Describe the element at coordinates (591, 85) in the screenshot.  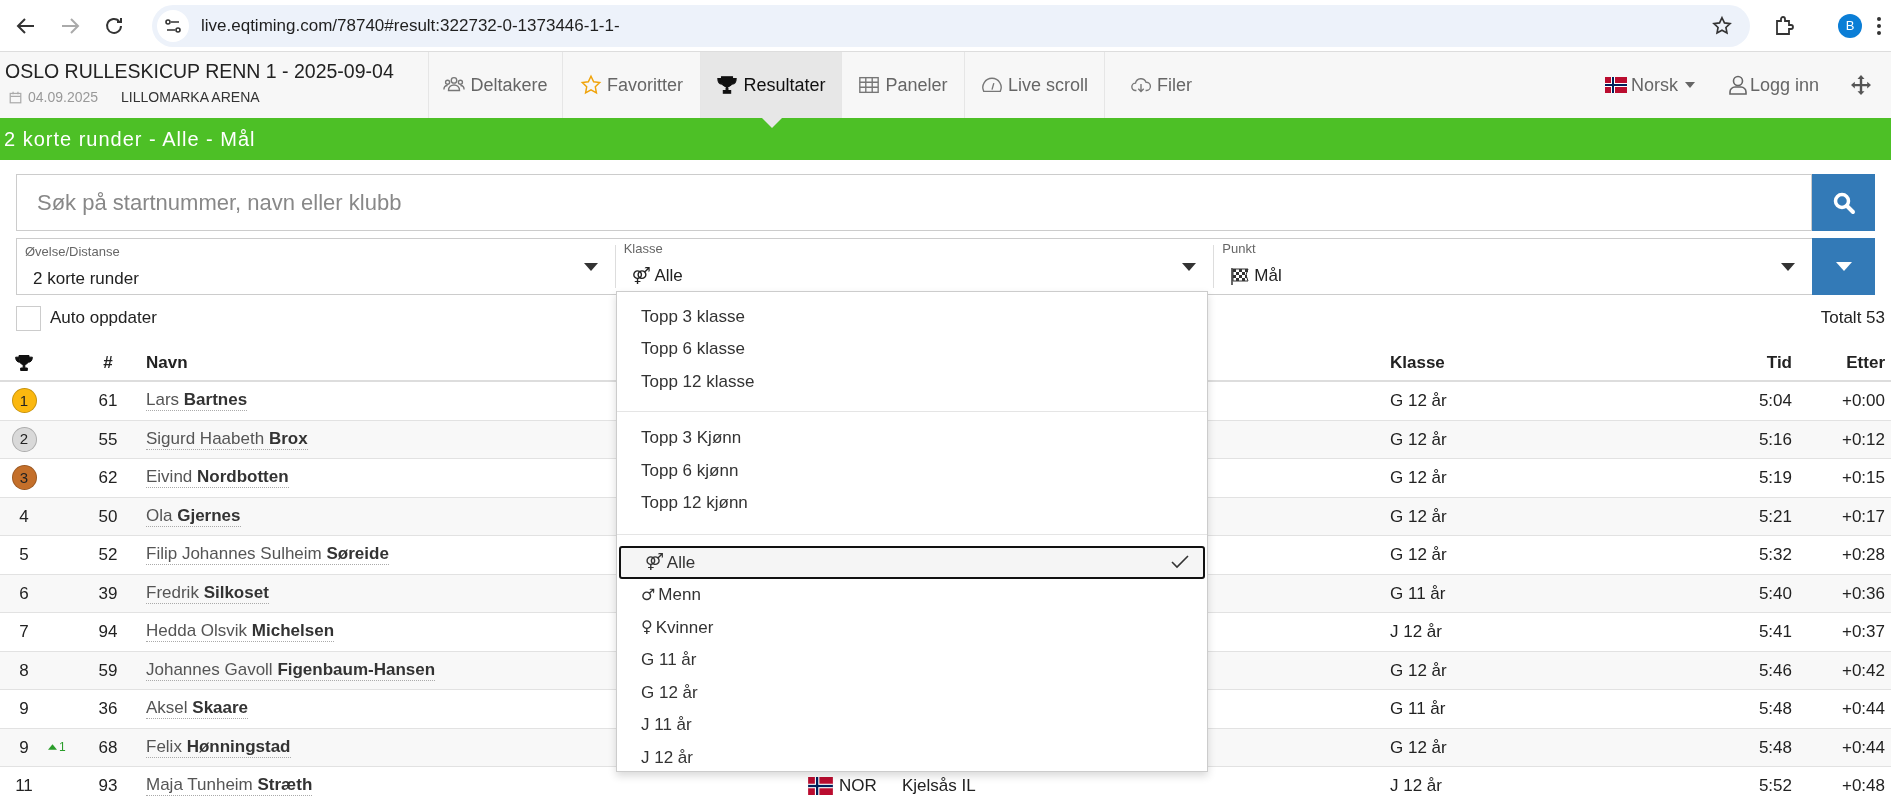
I see `star-icon` at that location.